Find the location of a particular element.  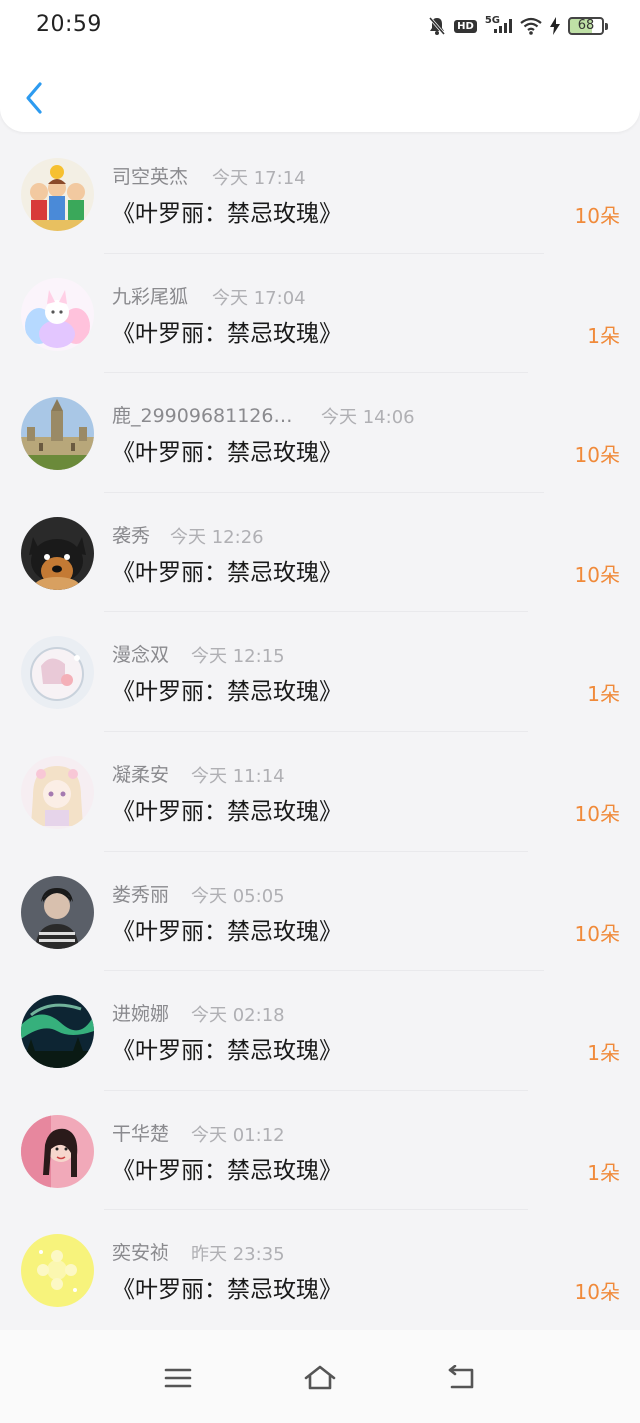

gift-row: 漫念双 今天 12:15 《叶罗丽：禁忌玫瑰》 1朵 is located at coordinates (320, 672).